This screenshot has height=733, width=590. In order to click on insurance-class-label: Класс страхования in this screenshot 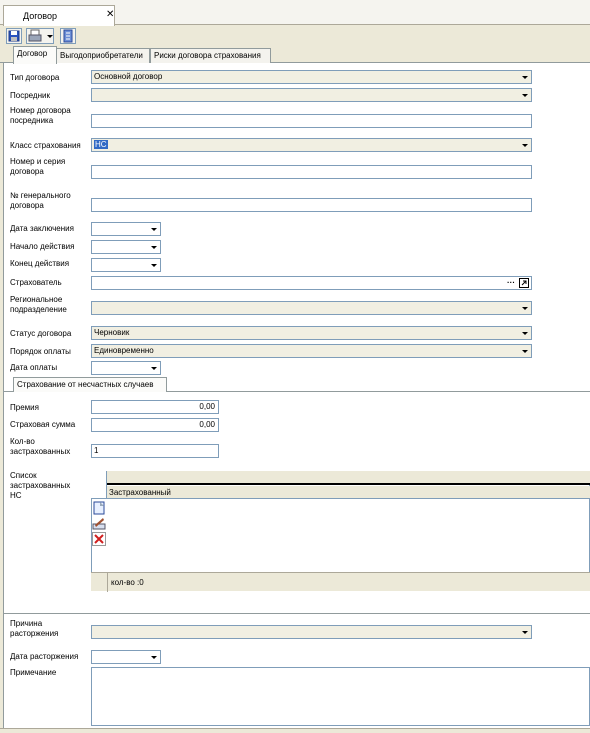, I will do `click(45, 145)`.